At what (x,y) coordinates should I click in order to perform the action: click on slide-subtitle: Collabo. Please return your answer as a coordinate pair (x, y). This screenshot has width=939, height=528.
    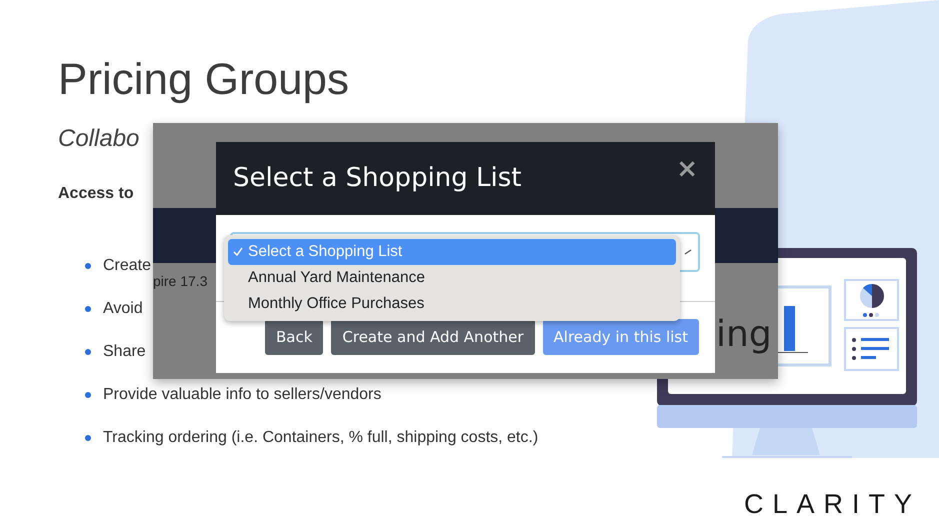
    Looking at the image, I should click on (99, 139).